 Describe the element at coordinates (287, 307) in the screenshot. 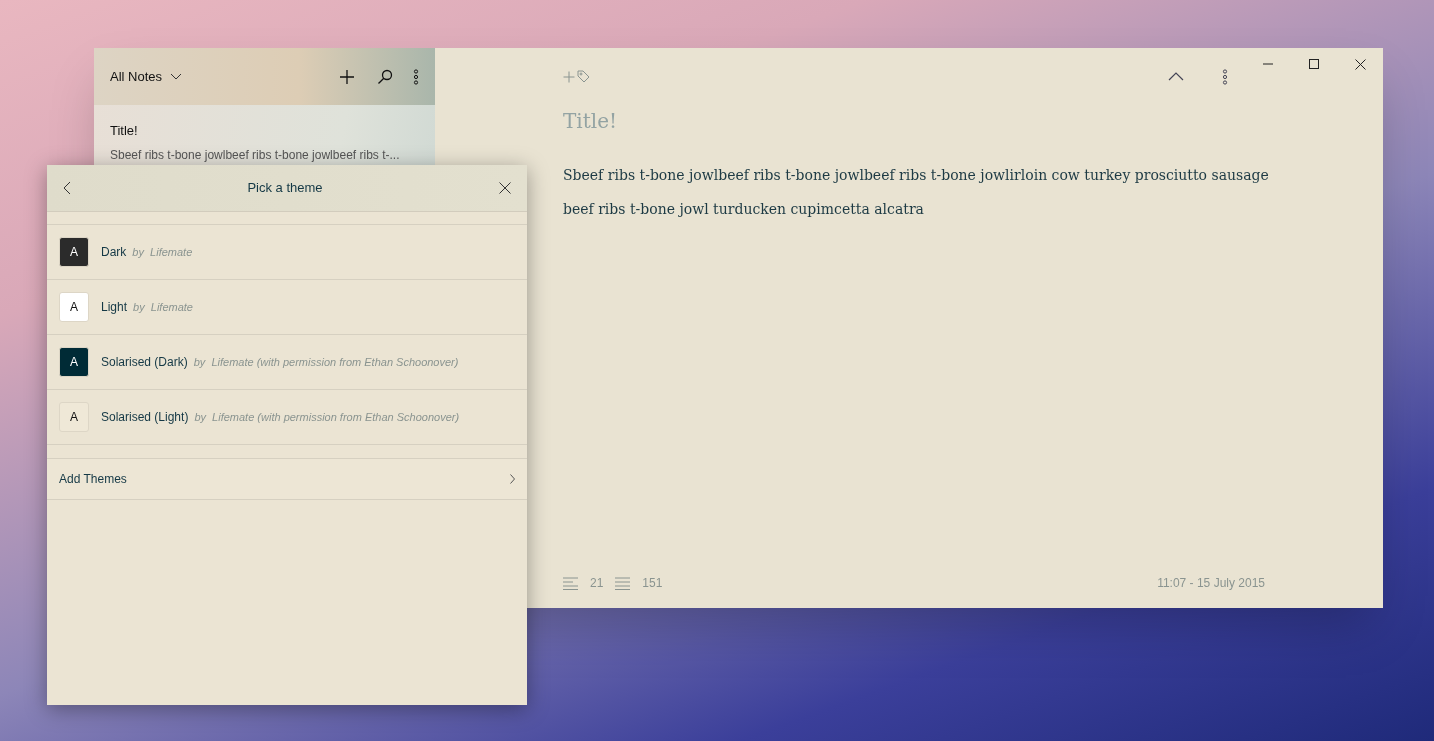

I see `theme-item: A Light by Lifemate` at that location.